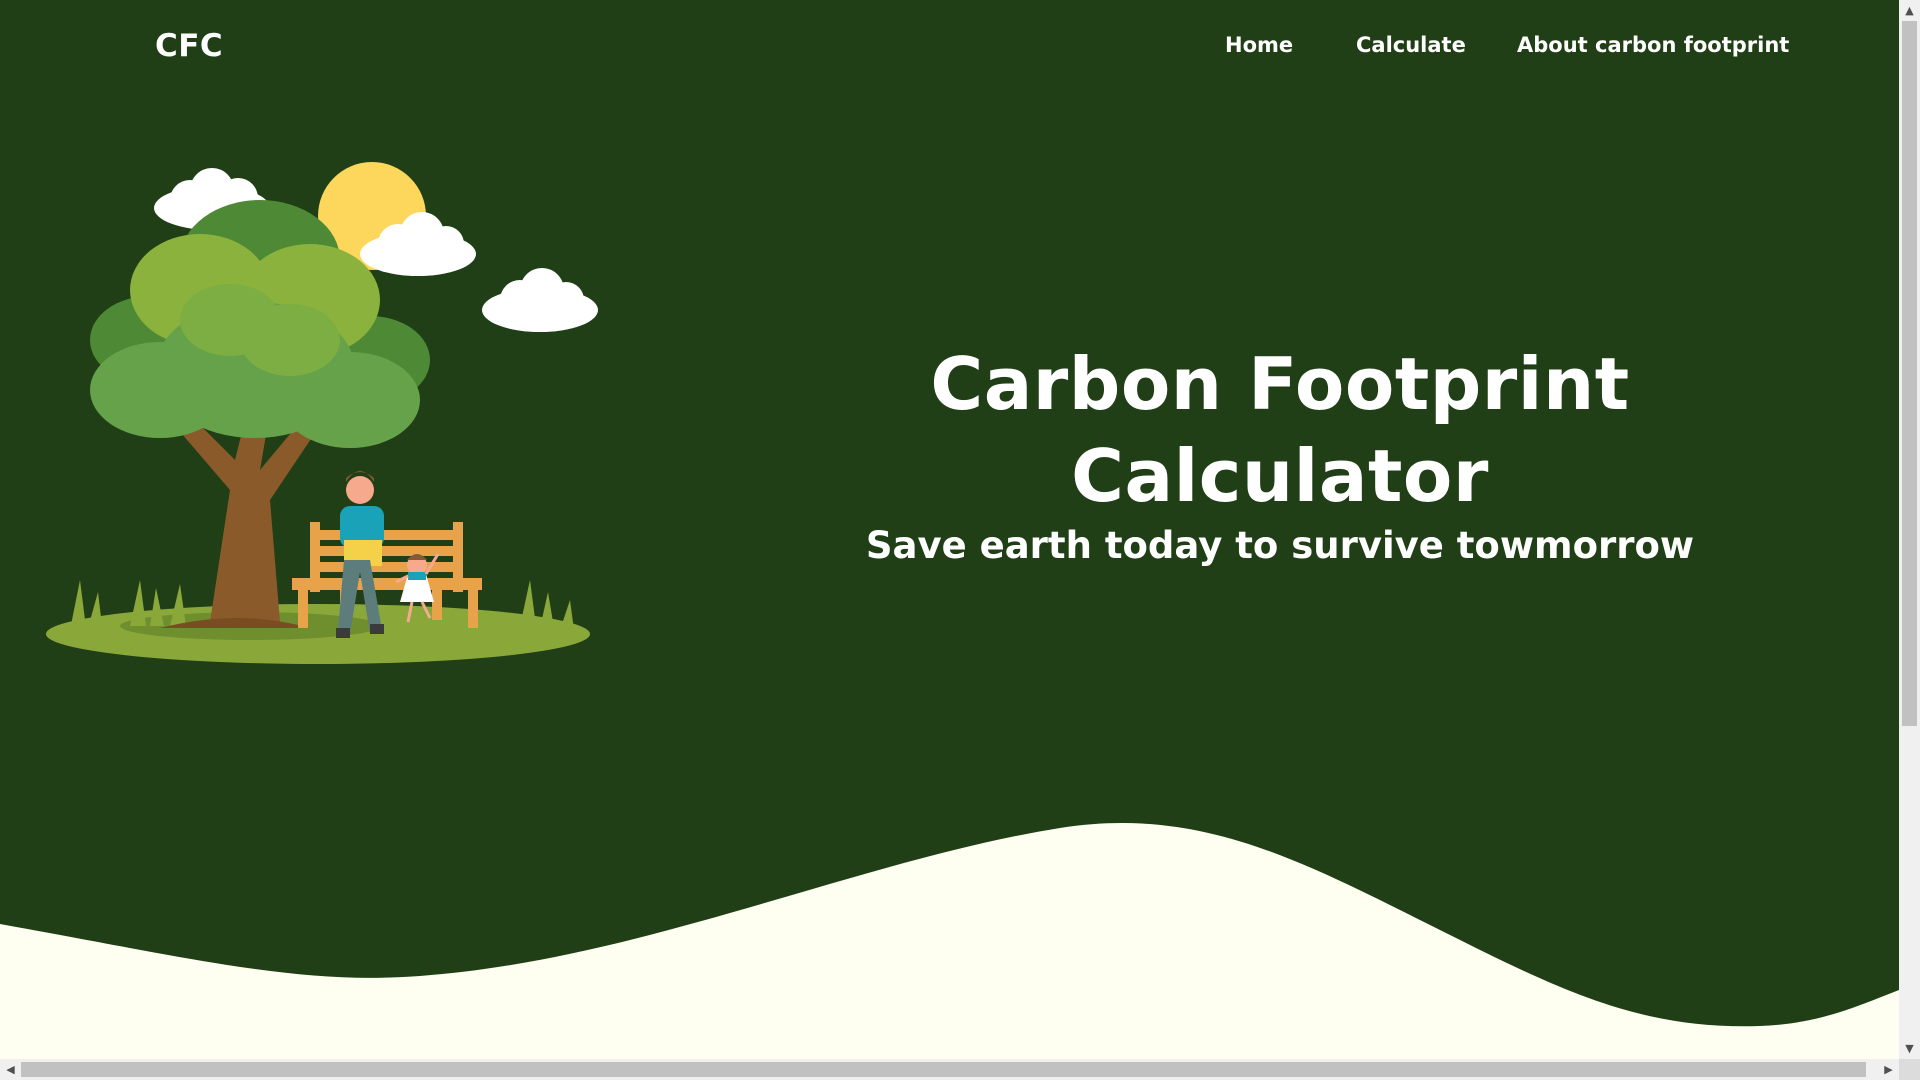  I want to click on nav-about-link: About carbon footprint, so click(1653, 45).